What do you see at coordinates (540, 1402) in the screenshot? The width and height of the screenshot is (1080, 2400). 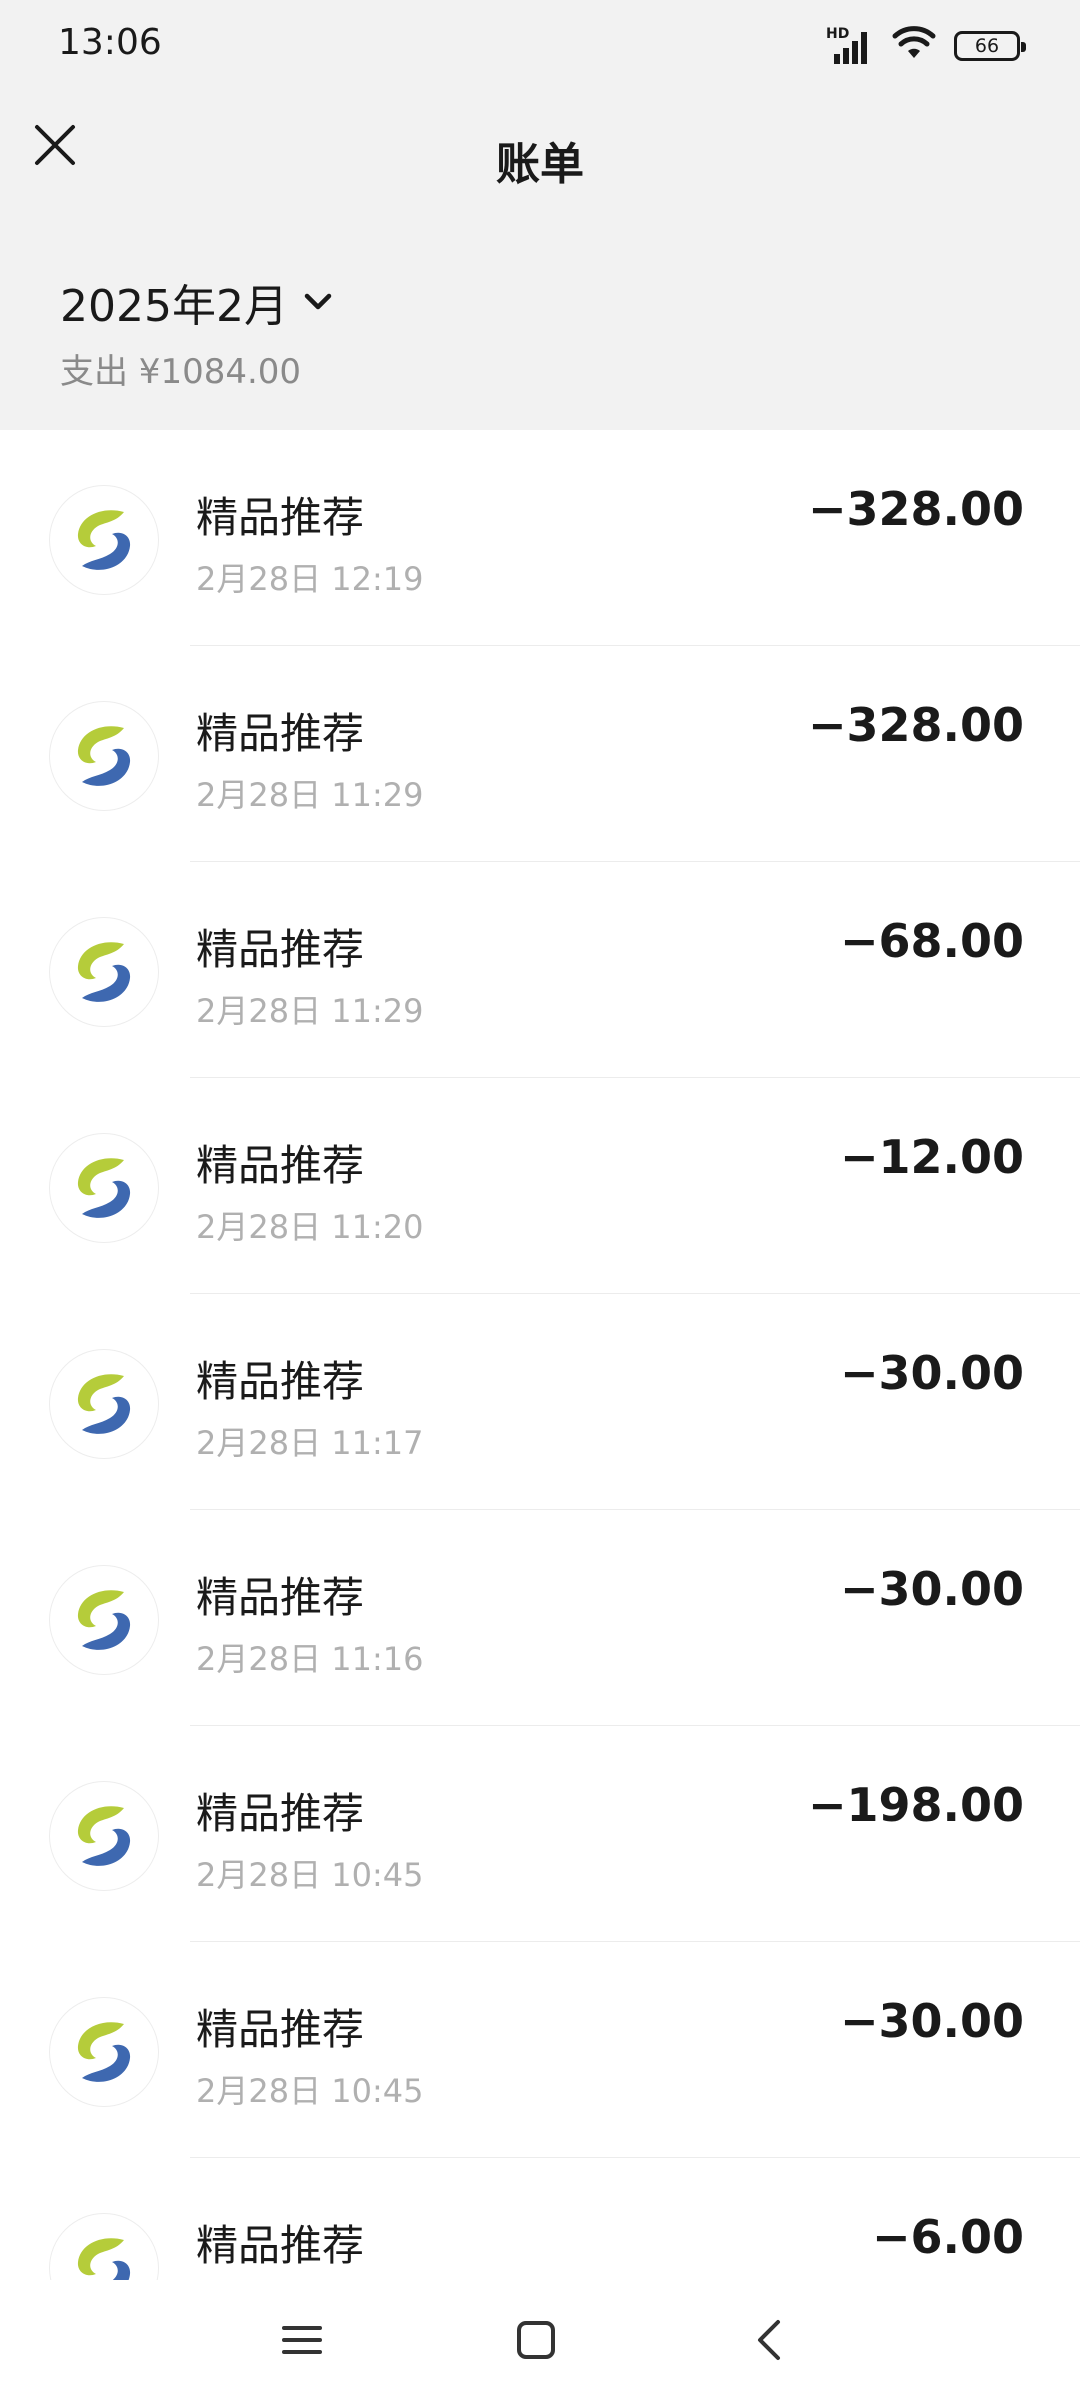 I see `bill-item: 精品推荐 2月28日 11:17 −30.00` at bounding box center [540, 1402].